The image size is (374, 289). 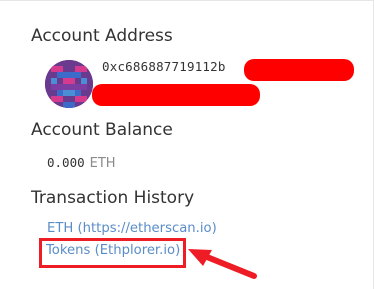 I want to click on address-redaction-bottom, so click(x=176, y=95).